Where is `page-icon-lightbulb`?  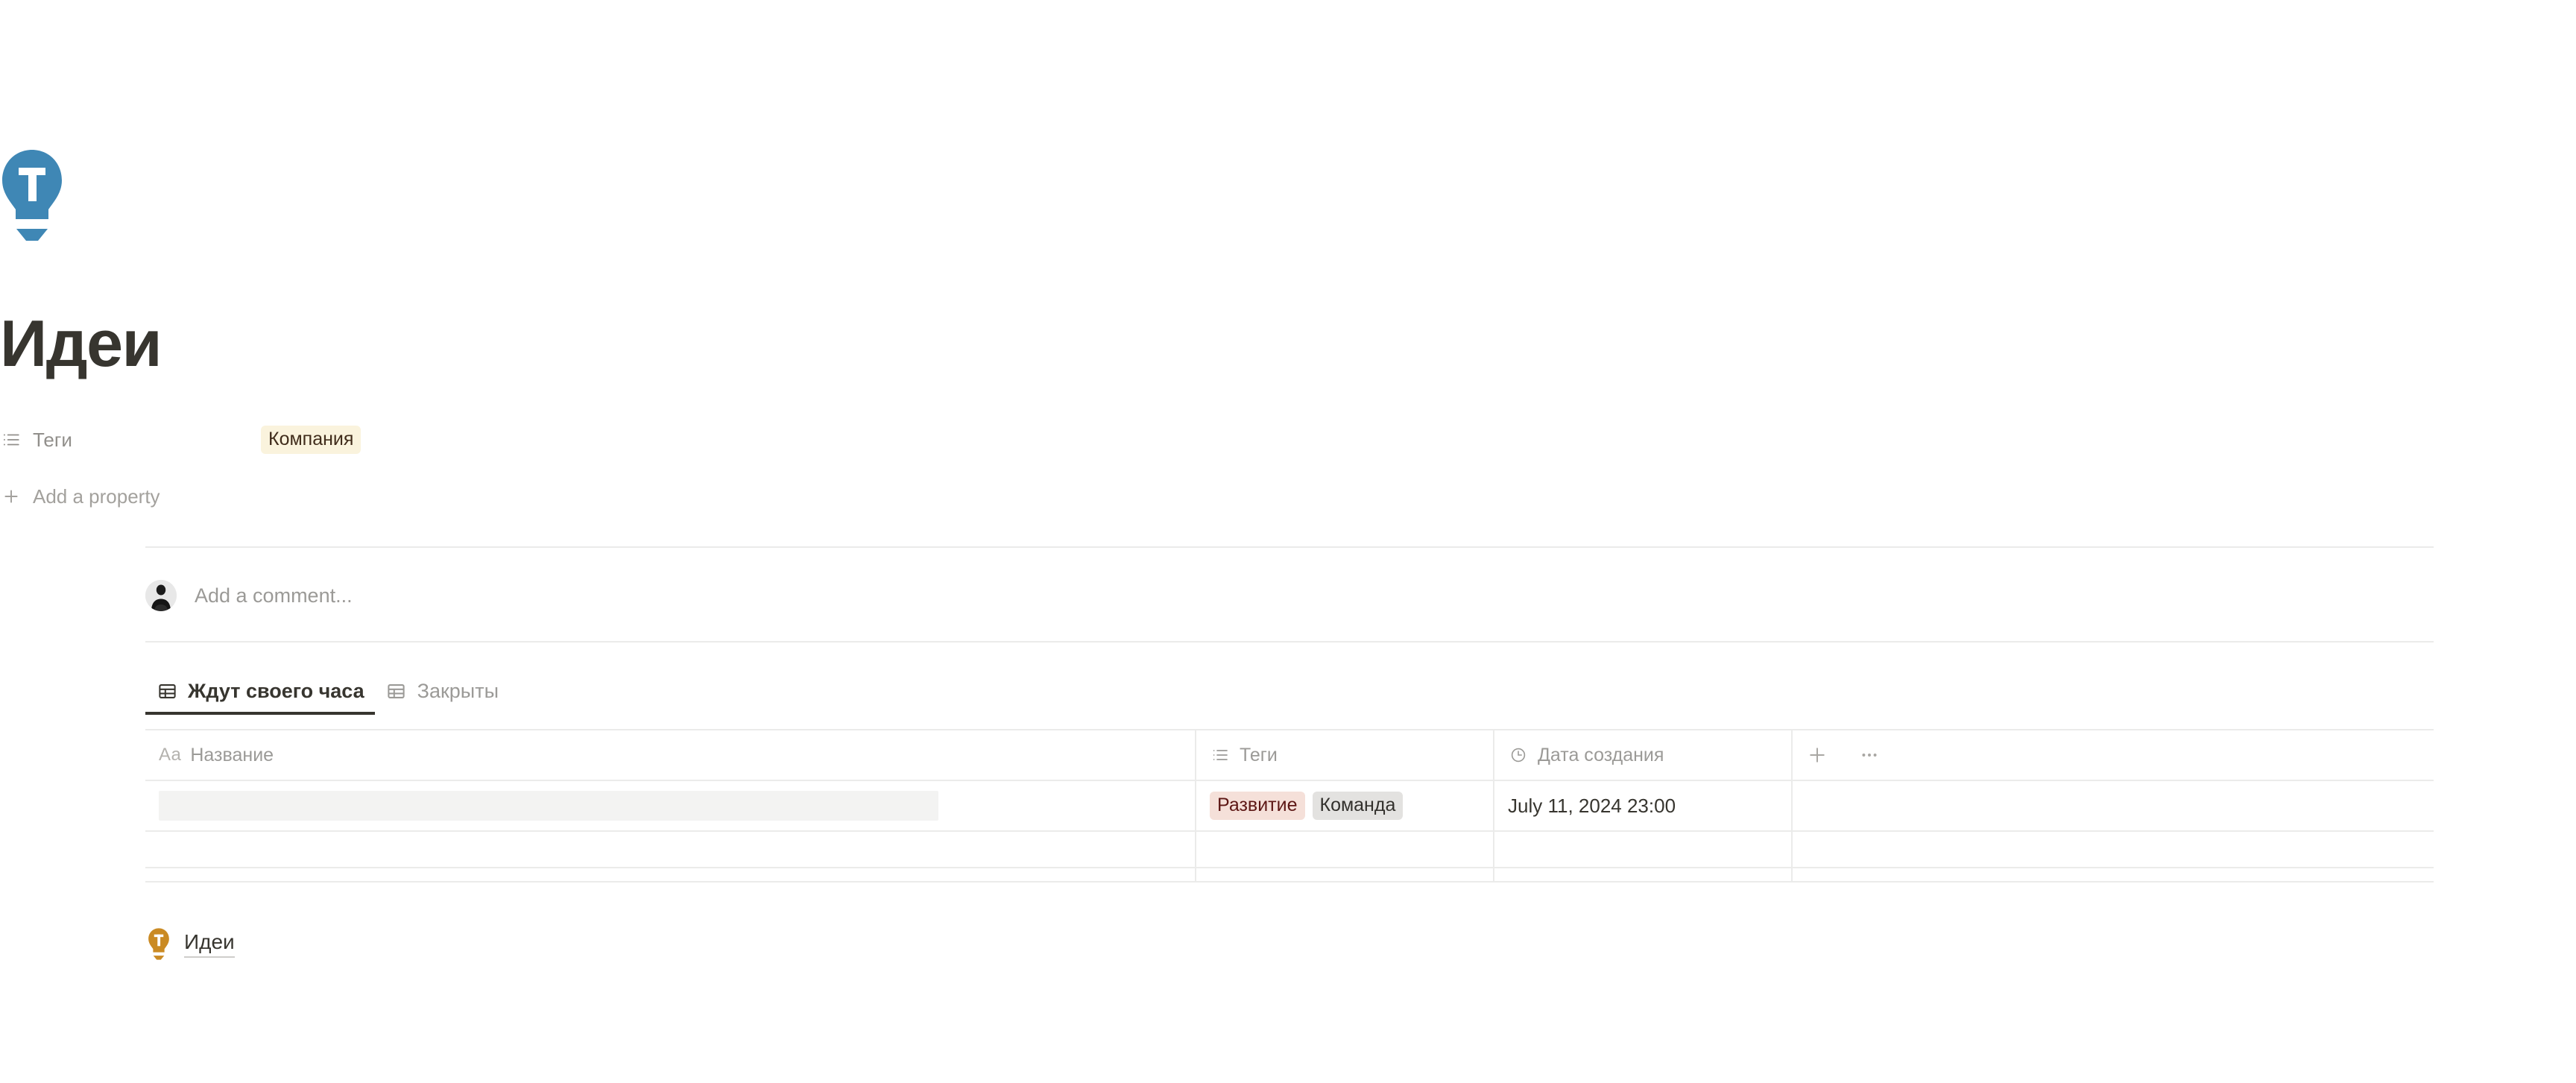 page-icon-lightbulb is located at coordinates (32, 196).